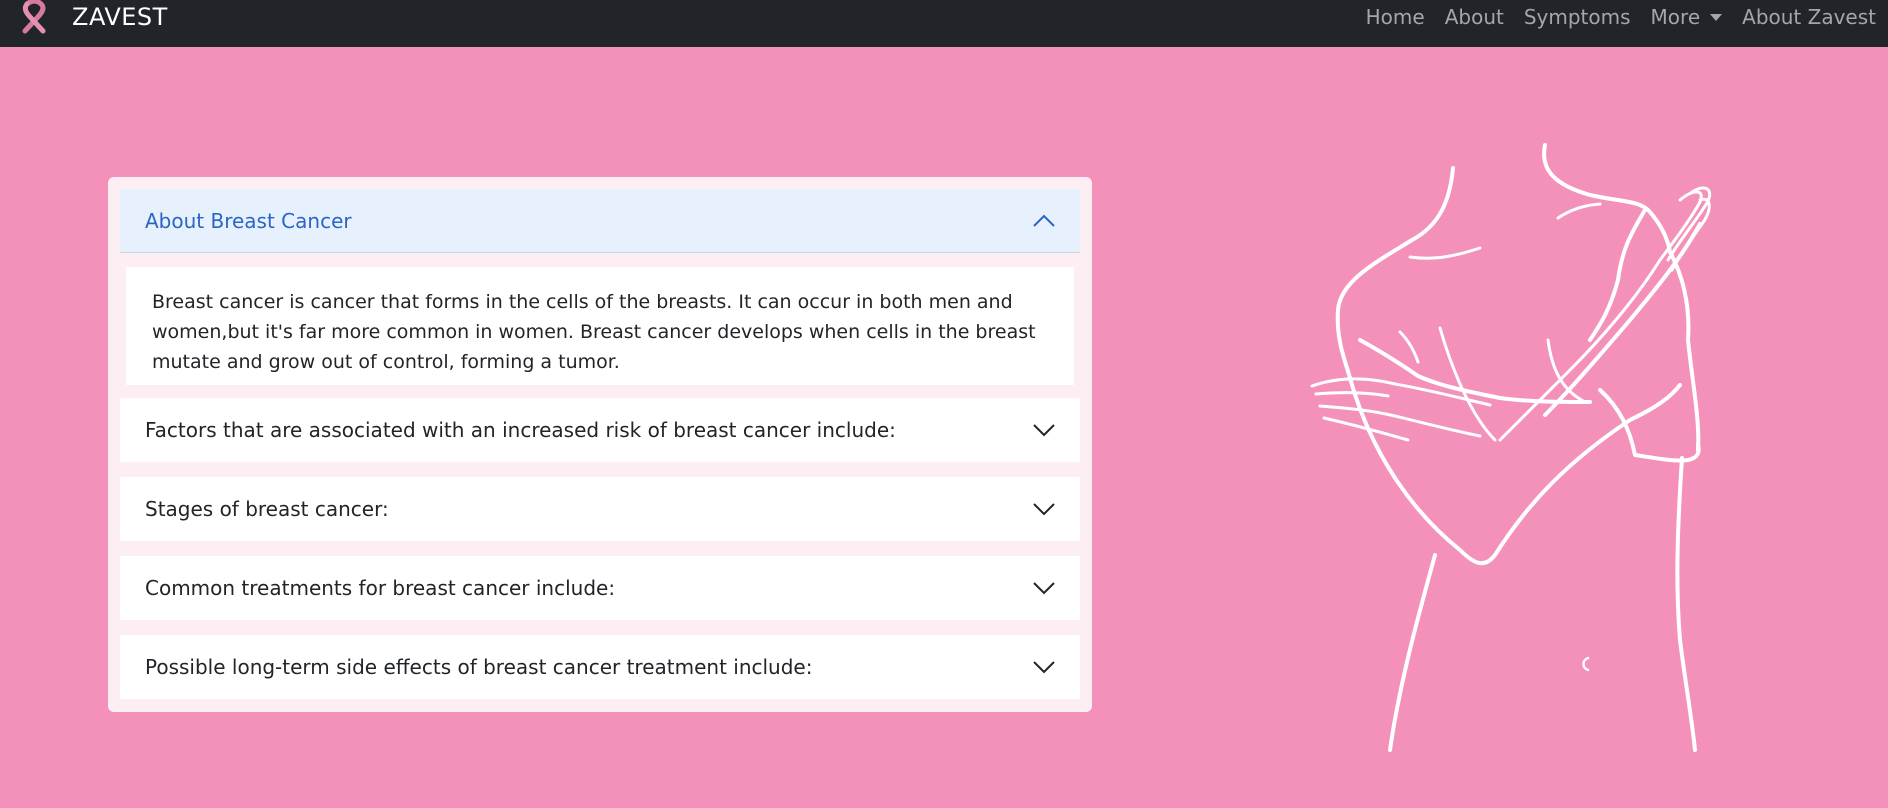 Image resolution: width=1888 pixels, height=808 pixels. Describe the element at coordinates (248, 220) in the screenshot. I see `accordion-title: About Breast Cancer` at that location.